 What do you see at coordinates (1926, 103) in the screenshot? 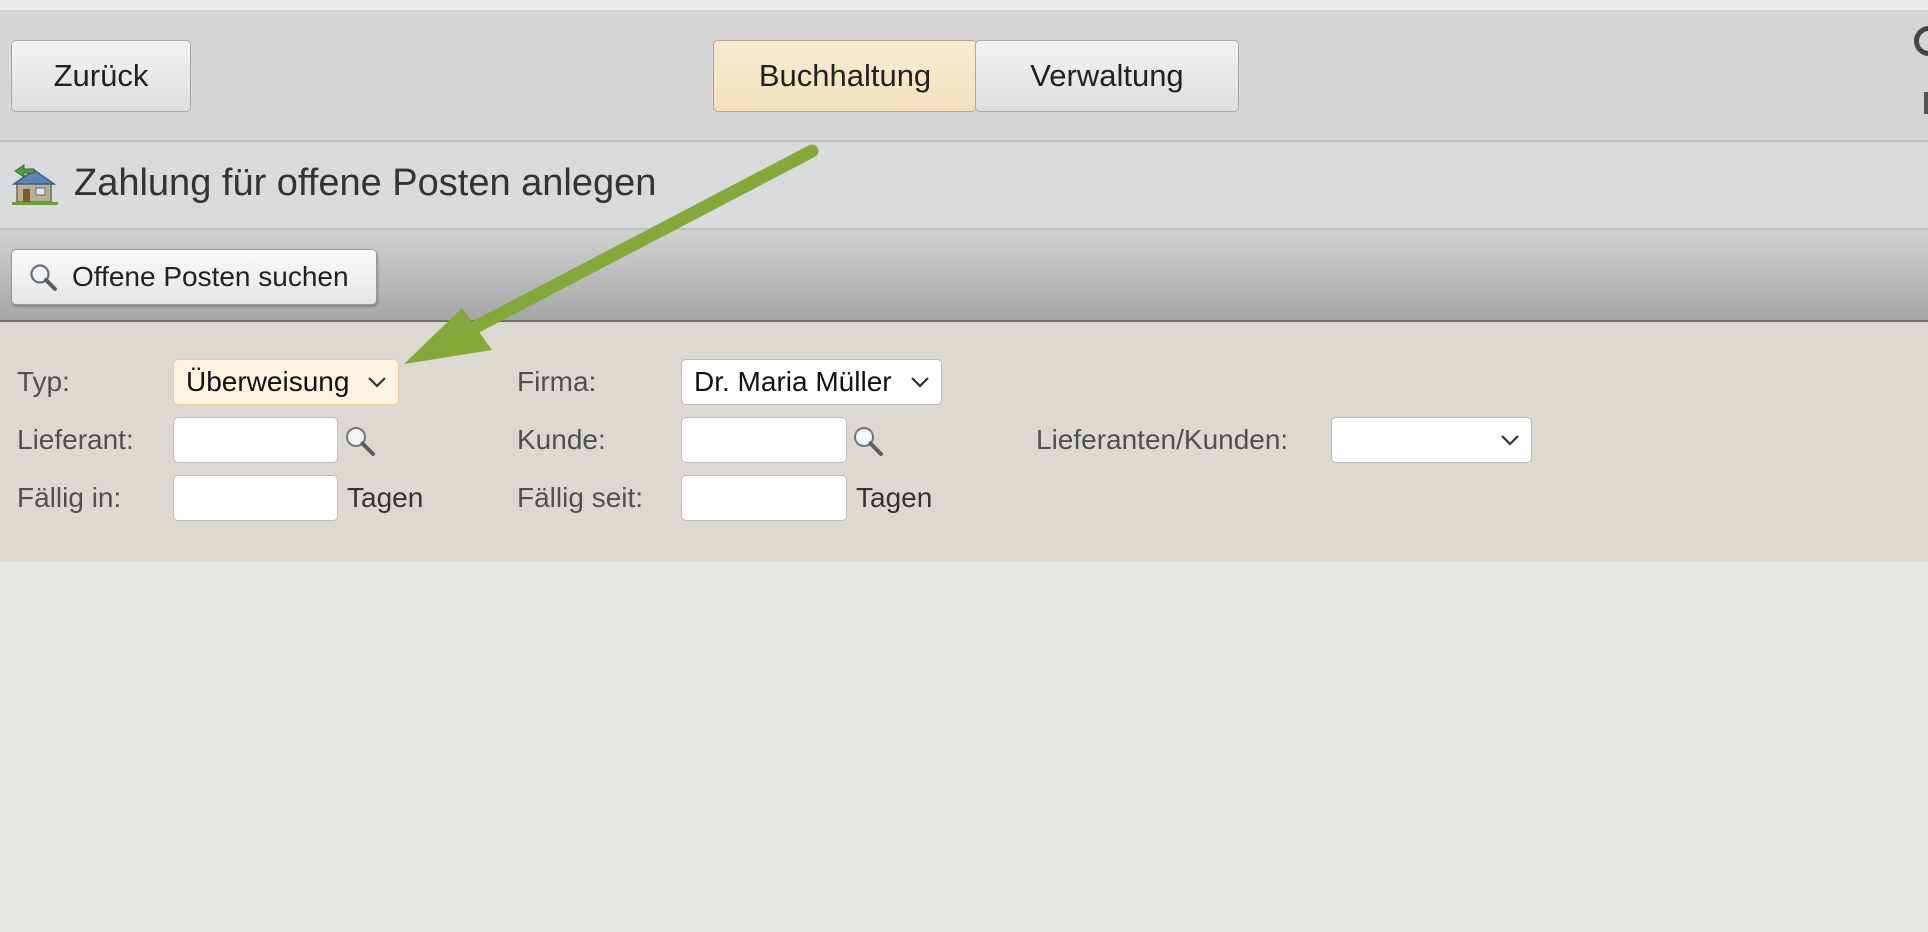
I see `scrollbar-handle` at bounding box center [1926, 103].